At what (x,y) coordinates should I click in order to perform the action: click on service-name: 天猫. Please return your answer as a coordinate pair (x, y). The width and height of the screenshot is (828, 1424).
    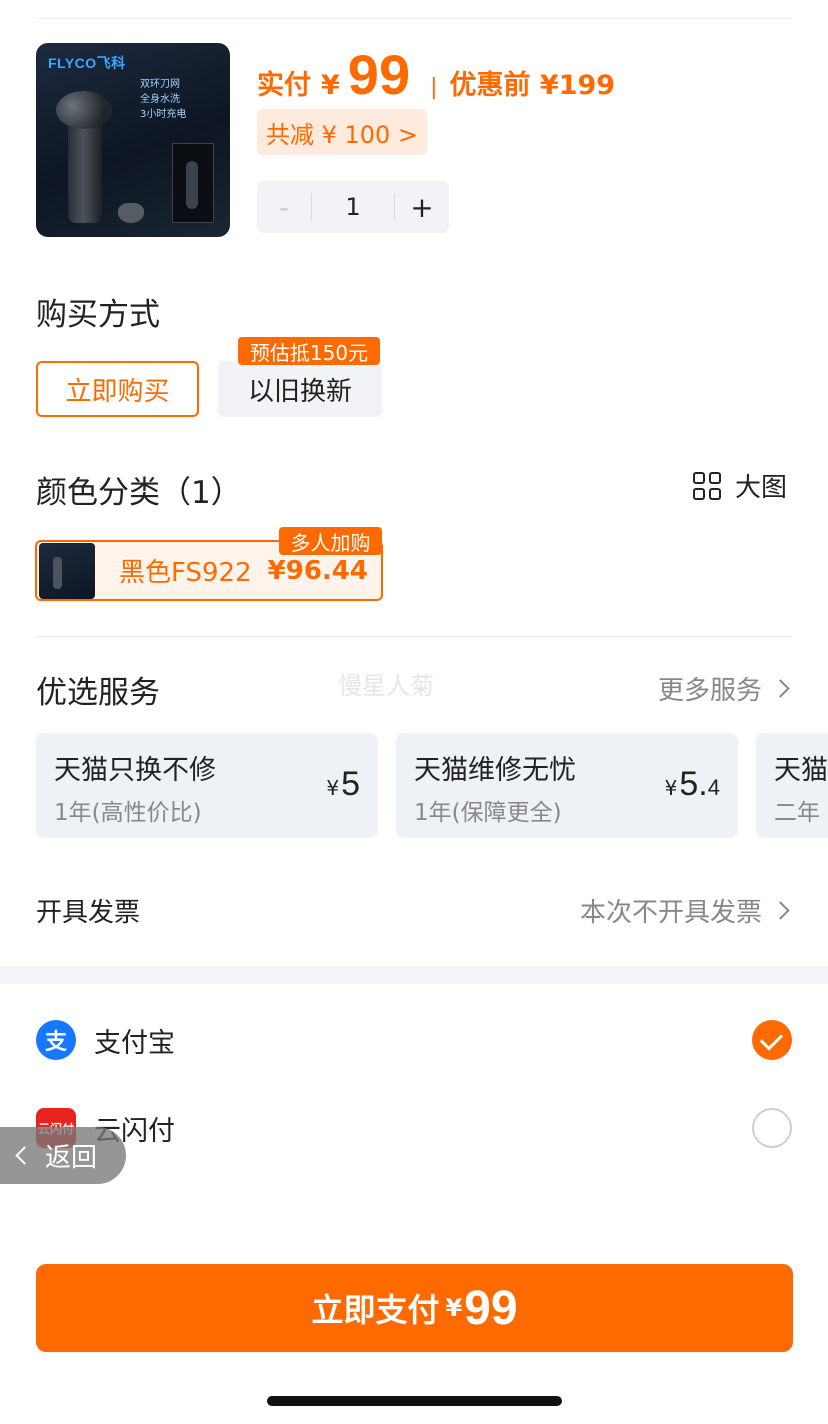
    Looking at the image, I should click on (801, 770).